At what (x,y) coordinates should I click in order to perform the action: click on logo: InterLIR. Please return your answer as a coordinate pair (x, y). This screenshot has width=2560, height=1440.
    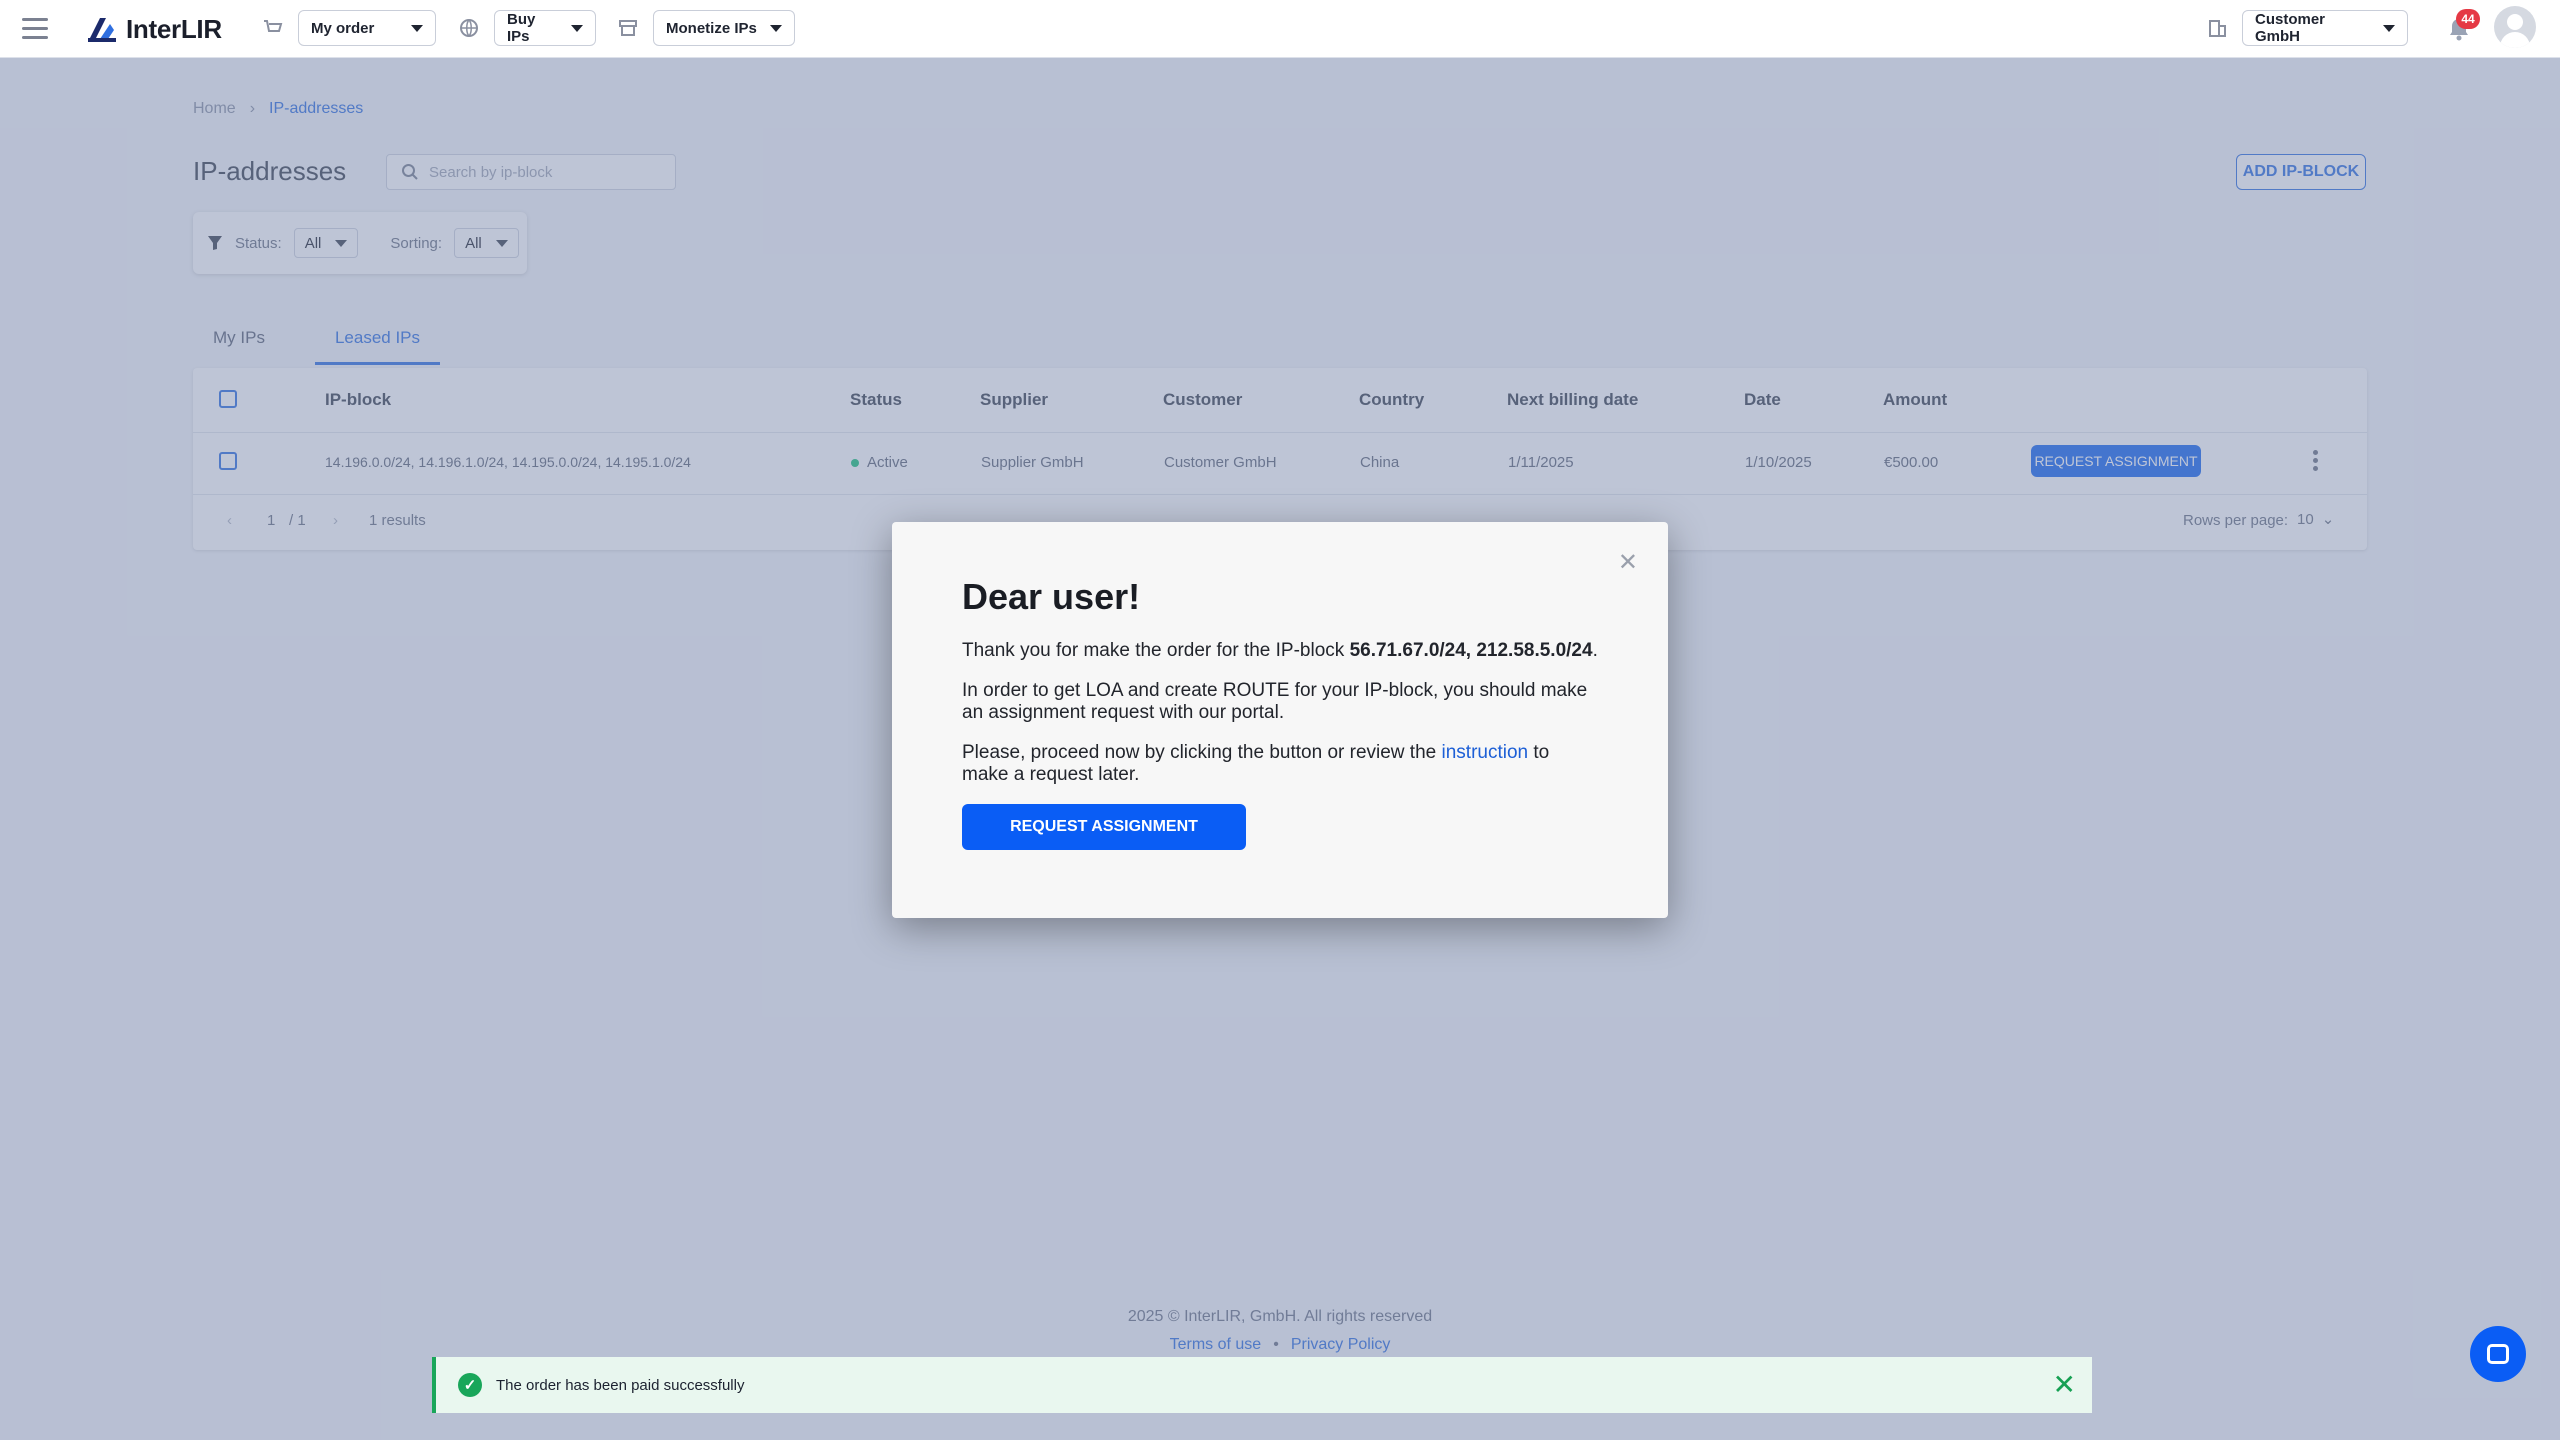
    Looking at the image, I should click on (153, 29).